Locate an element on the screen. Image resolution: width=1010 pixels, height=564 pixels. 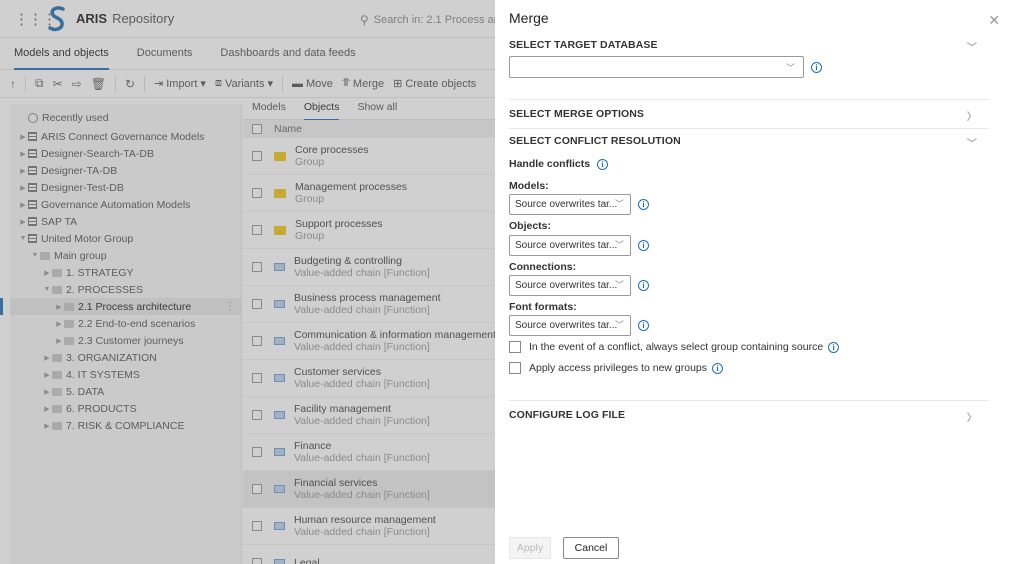
tree-item: ▶ Designer-Search-TA-DB is located at coordinates (125, 153).